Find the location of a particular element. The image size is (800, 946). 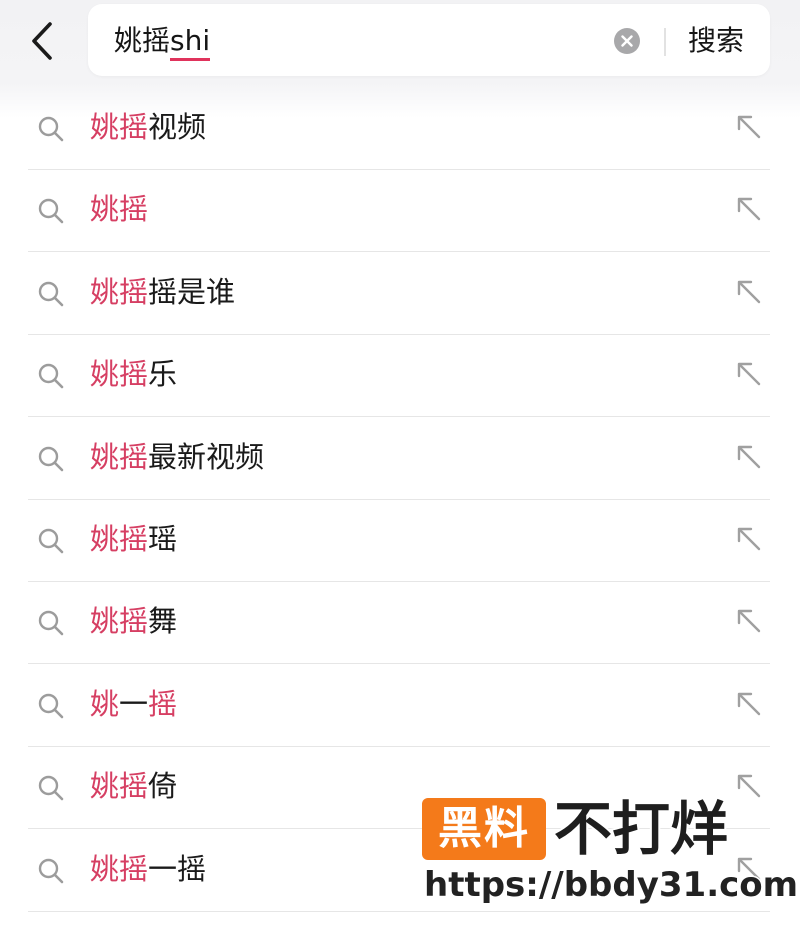

search-query-pinyin: shi is located at coordinates (190, 42).